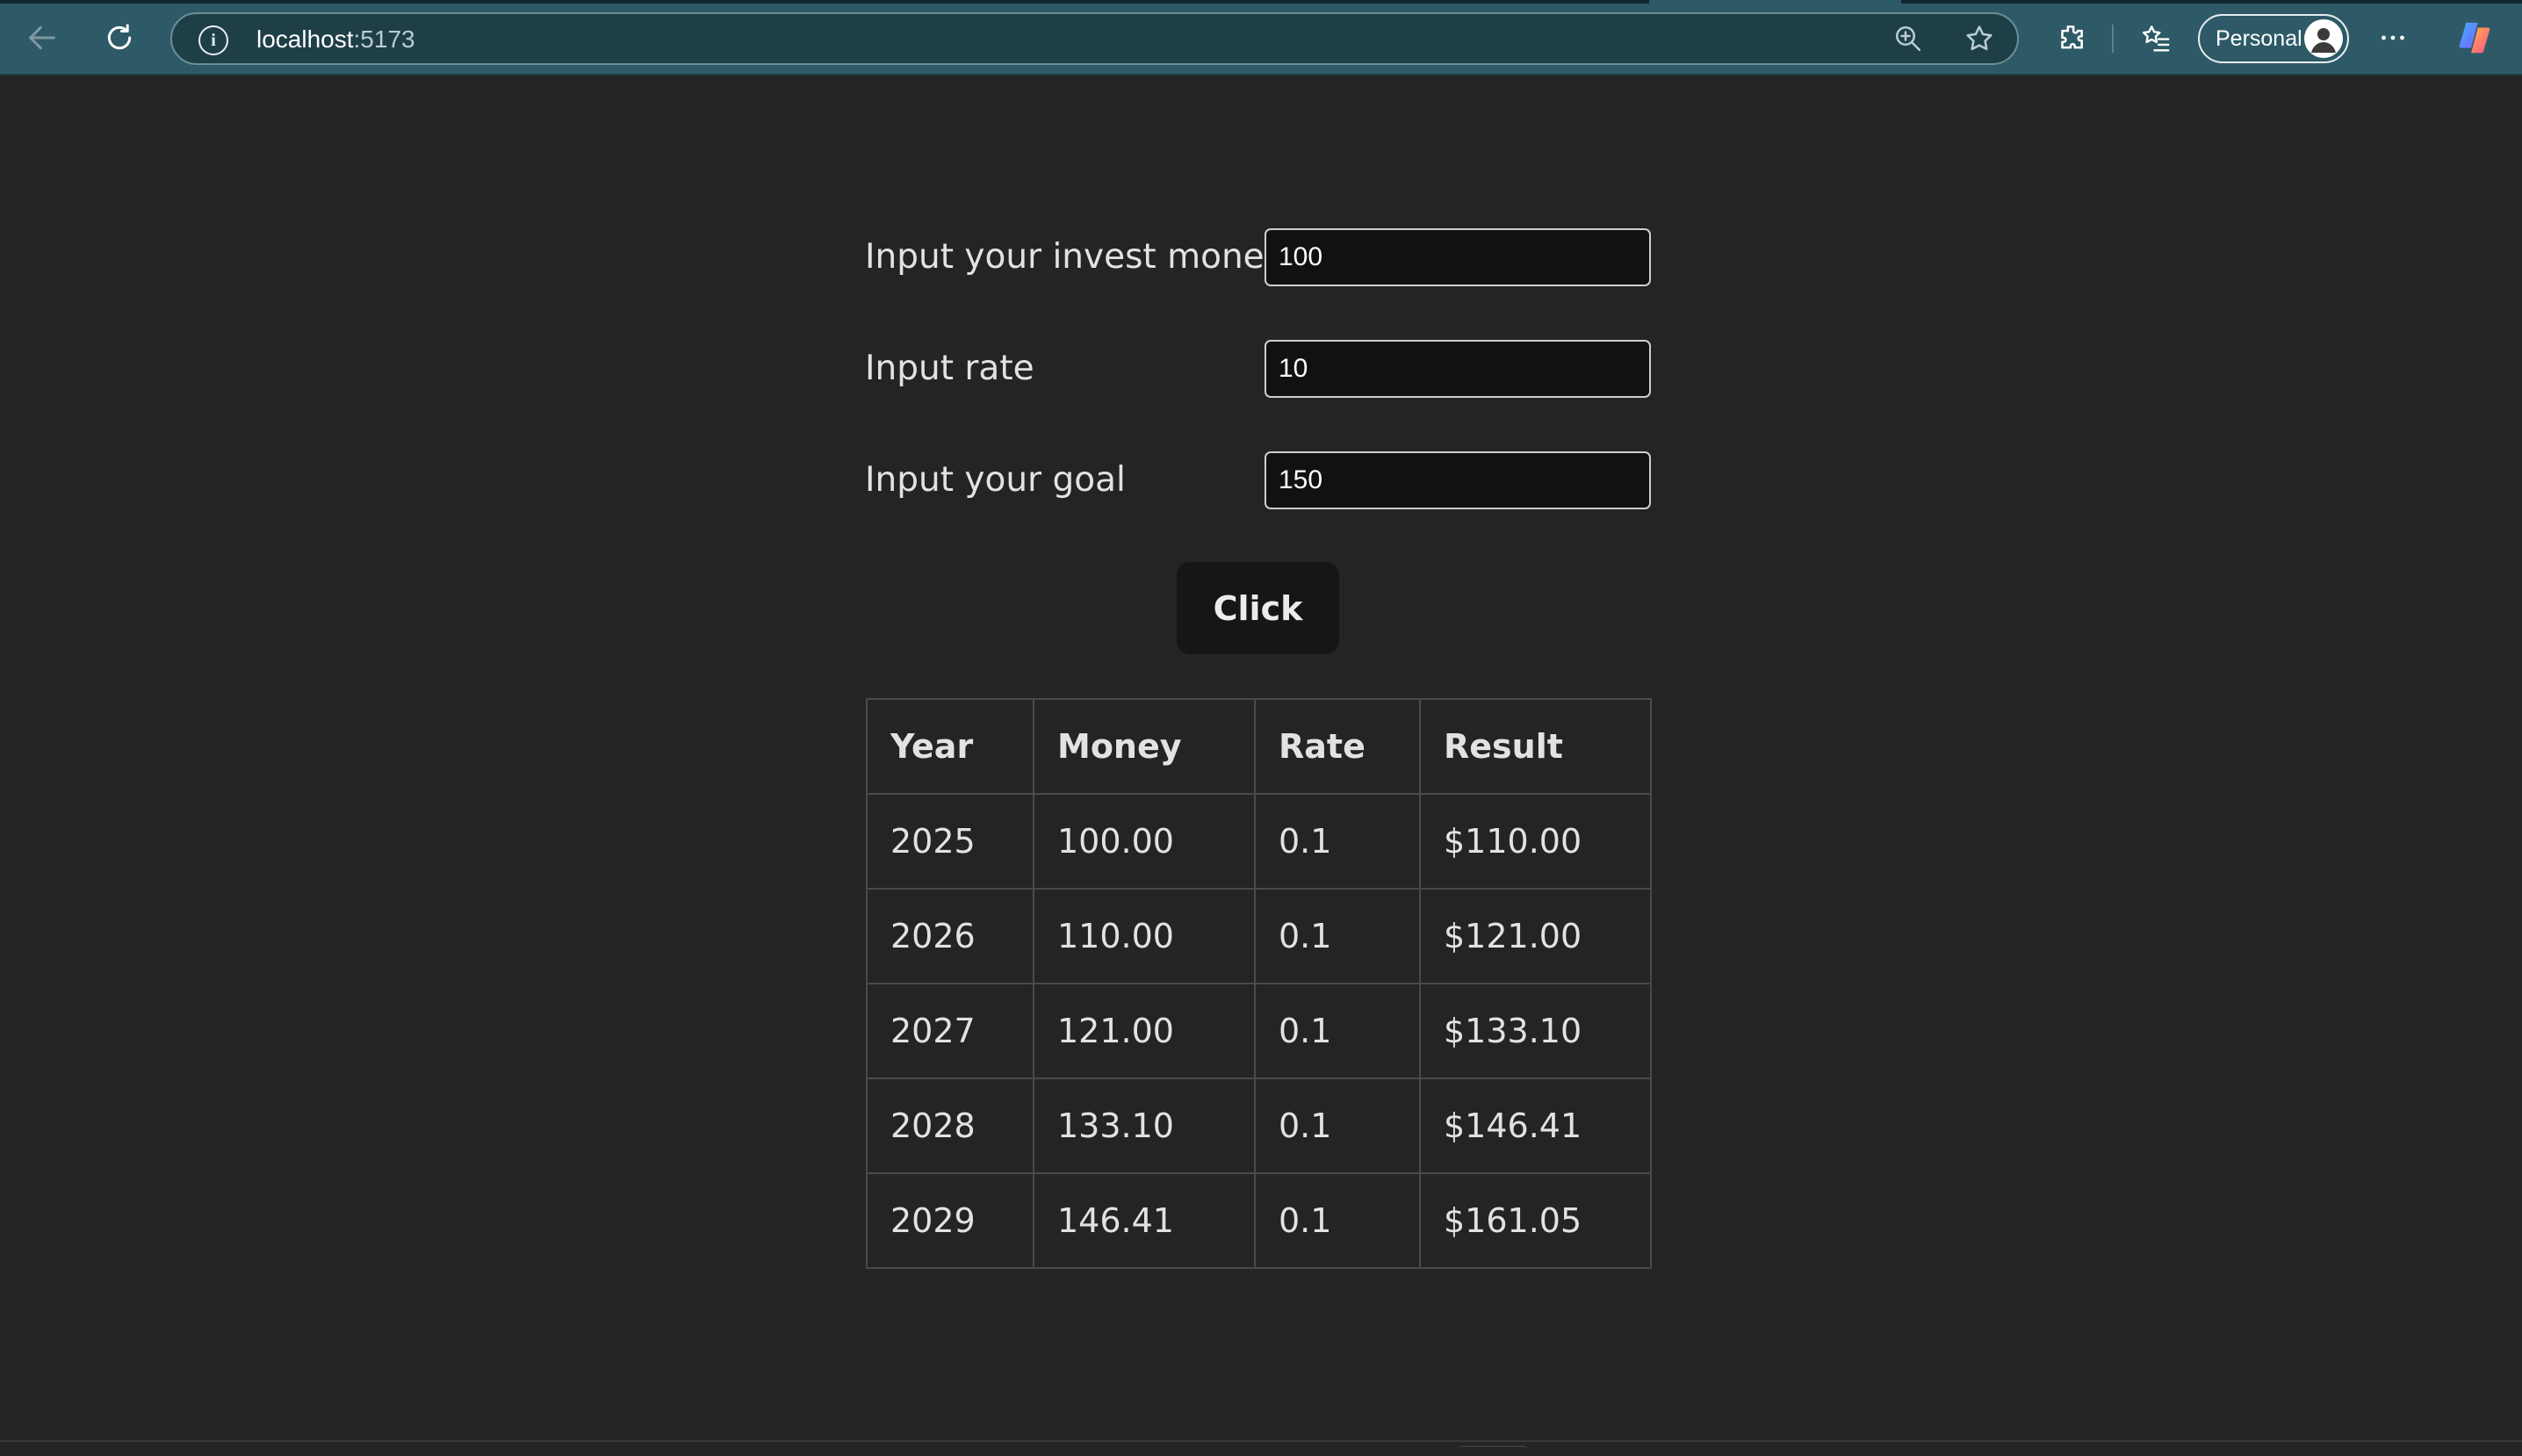 The image size is (2522, 1456). What do you see at coordinates (1258, 480) in the screenshot?
I see `goal-row: Input your goal` at bounding box center [1258, 480].